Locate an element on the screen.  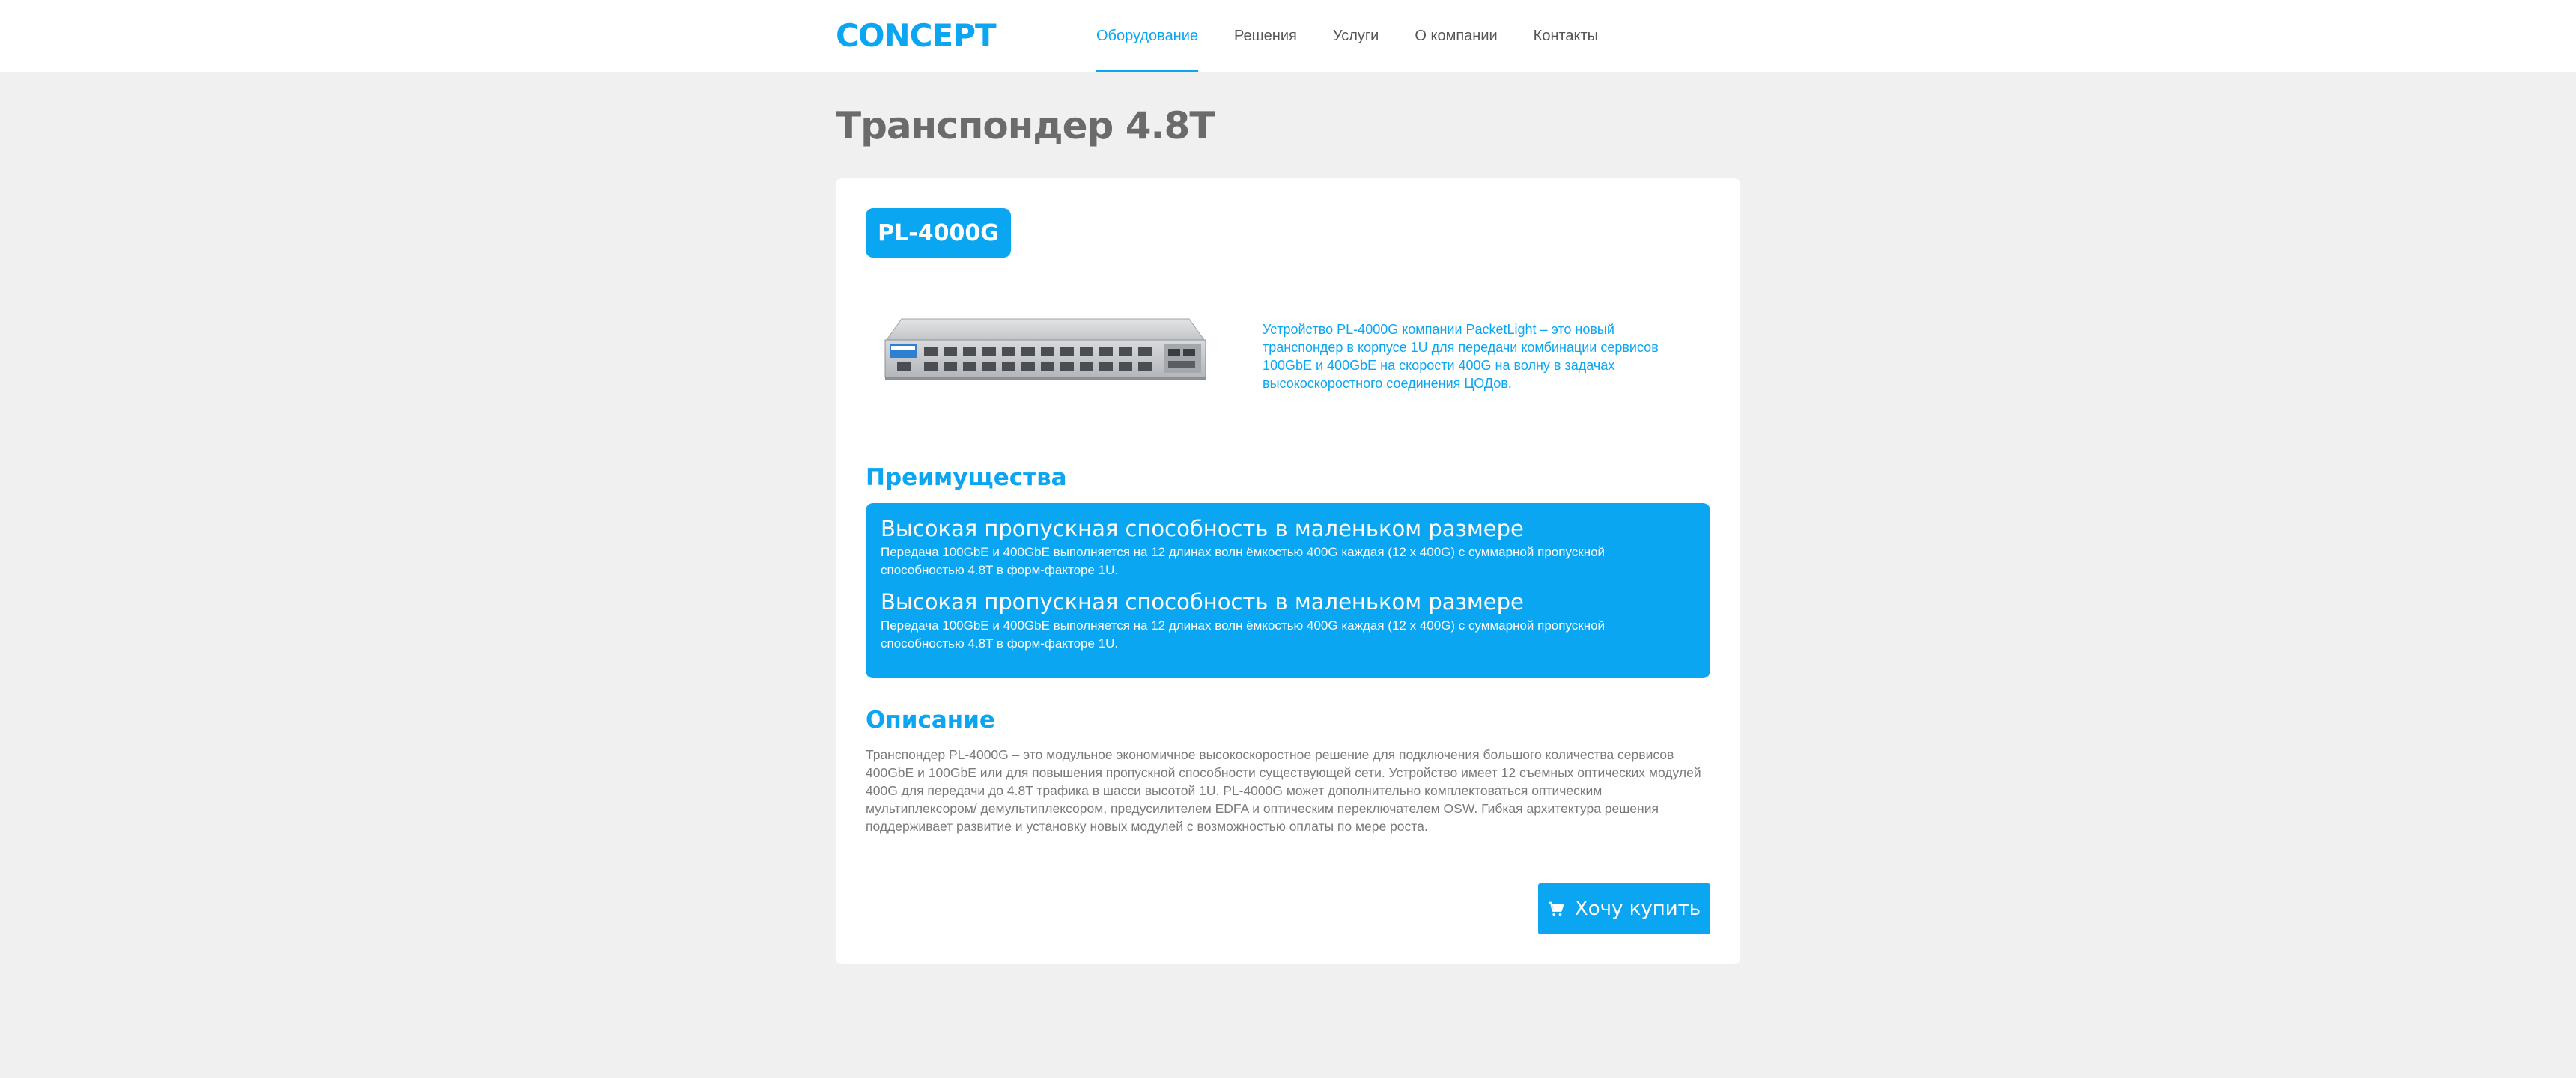
nav-item-contacts: Контакты is located at coordinates (1566, 36).